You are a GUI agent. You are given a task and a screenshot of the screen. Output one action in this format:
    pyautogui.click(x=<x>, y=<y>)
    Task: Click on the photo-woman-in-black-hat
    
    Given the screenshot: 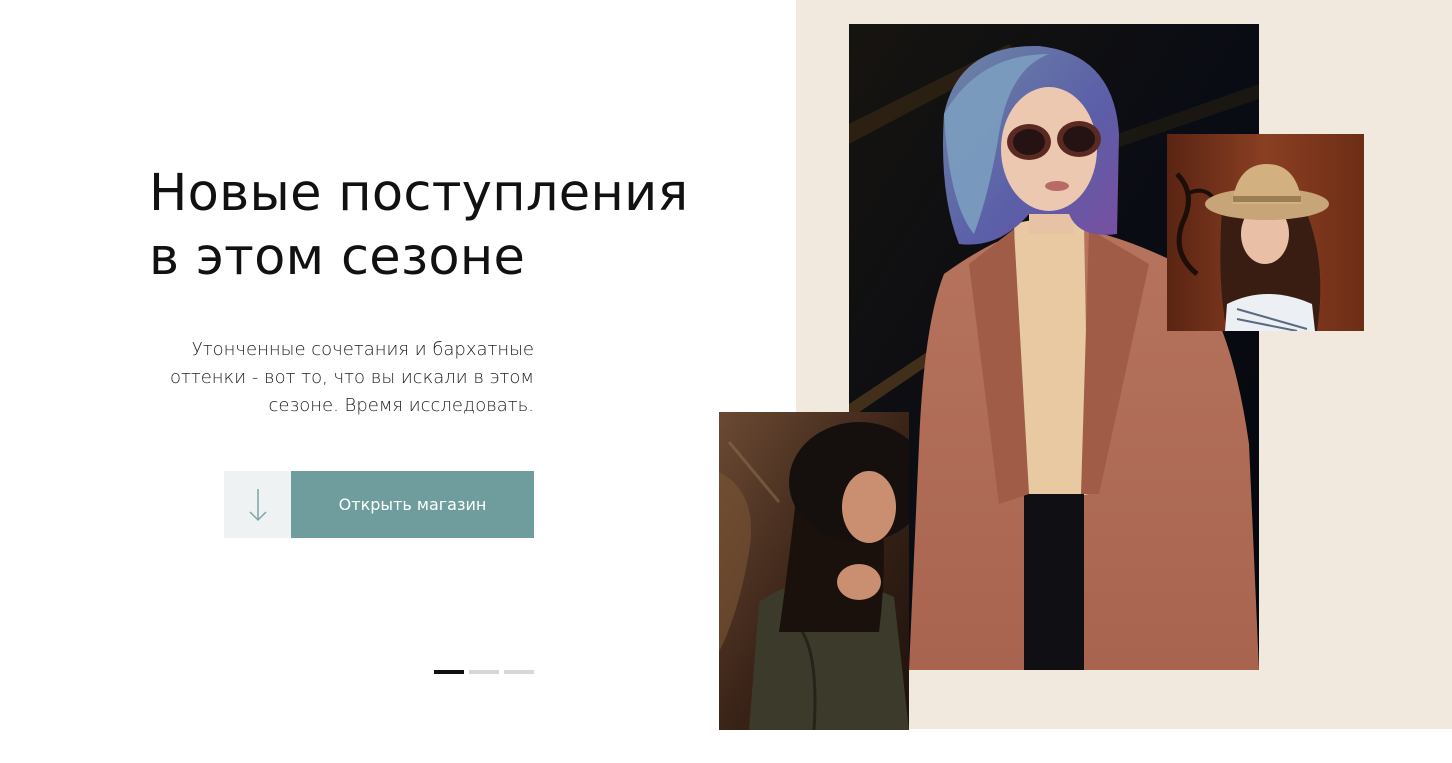 What is the action you would take?
    pyautogui.click(x=814, y=571)
    